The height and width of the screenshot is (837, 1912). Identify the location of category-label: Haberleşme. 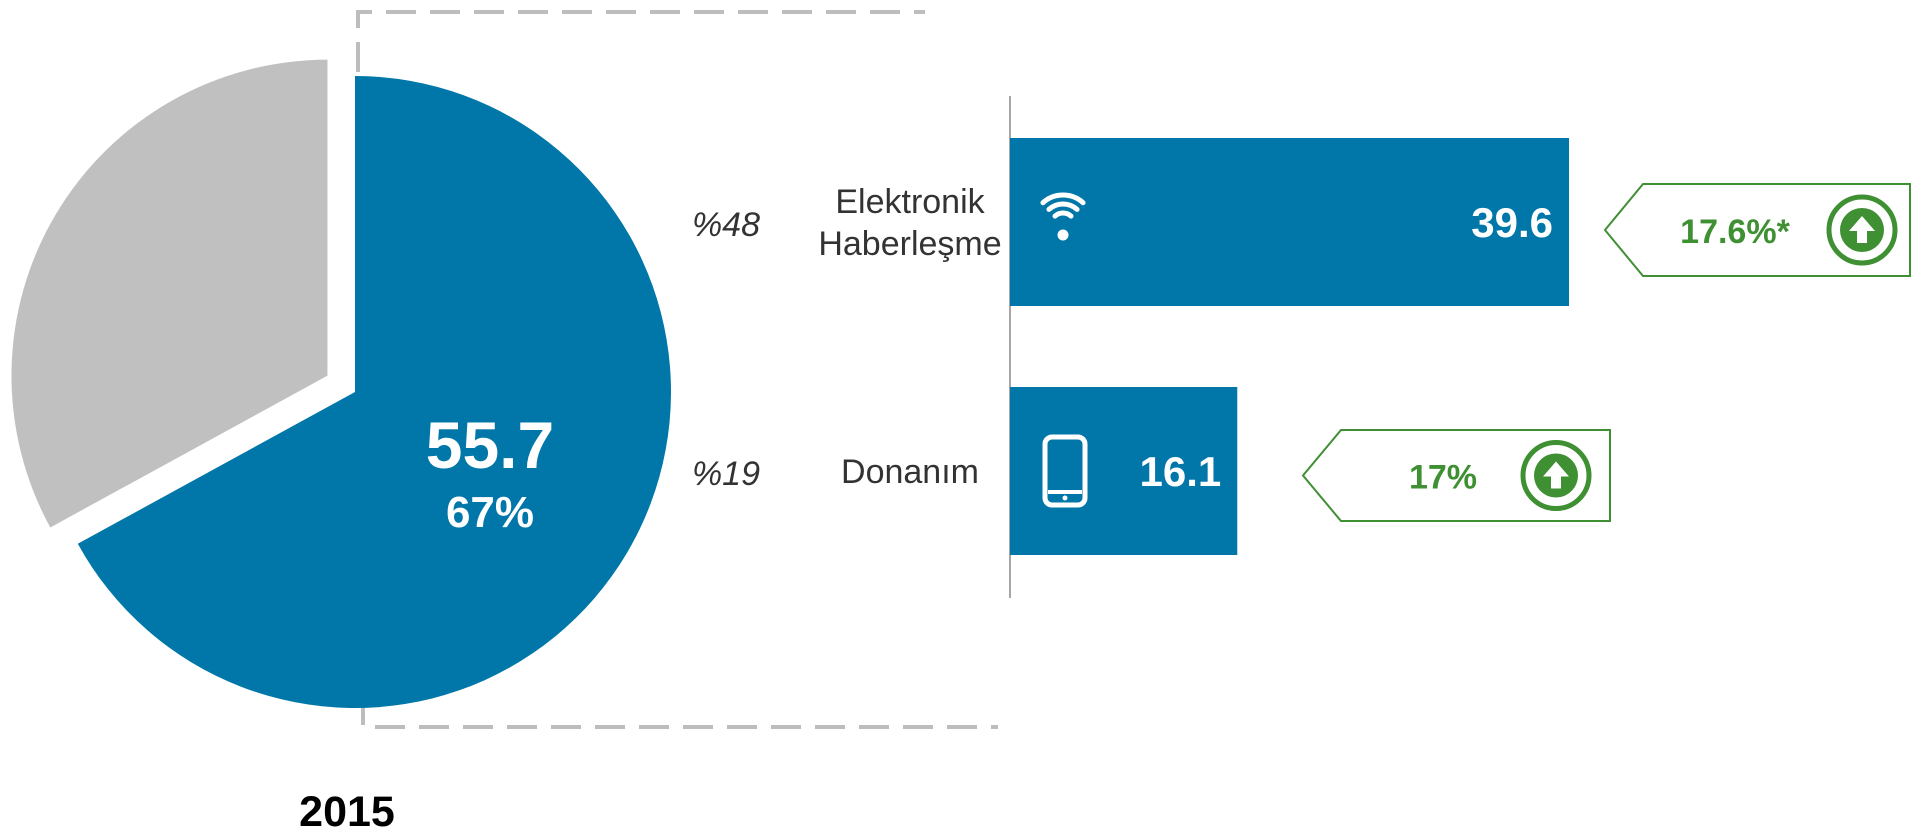
(909, 244).